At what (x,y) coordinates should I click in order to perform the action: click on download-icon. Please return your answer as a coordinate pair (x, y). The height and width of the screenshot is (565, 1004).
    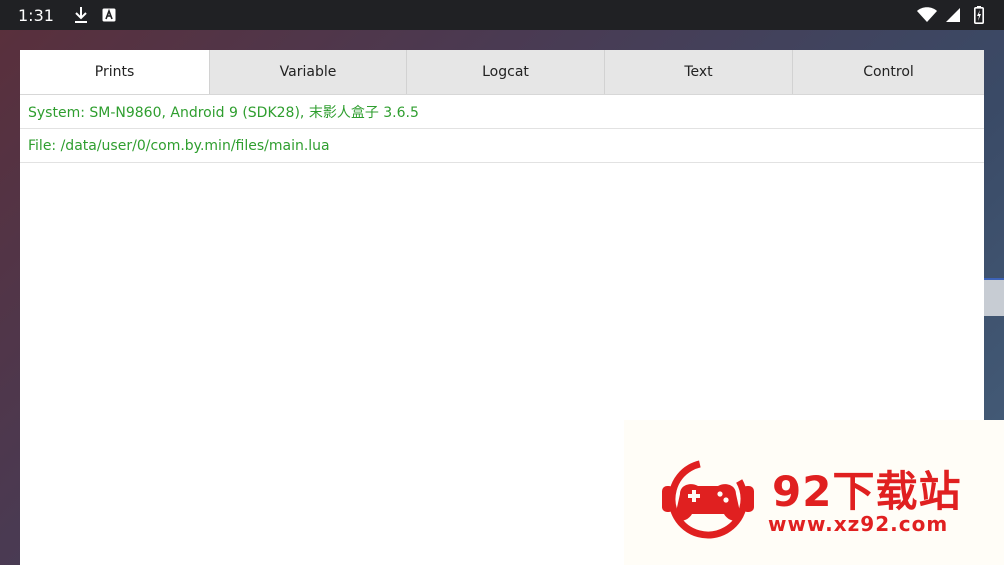
    Looking at the image, I should click on (81, 15).